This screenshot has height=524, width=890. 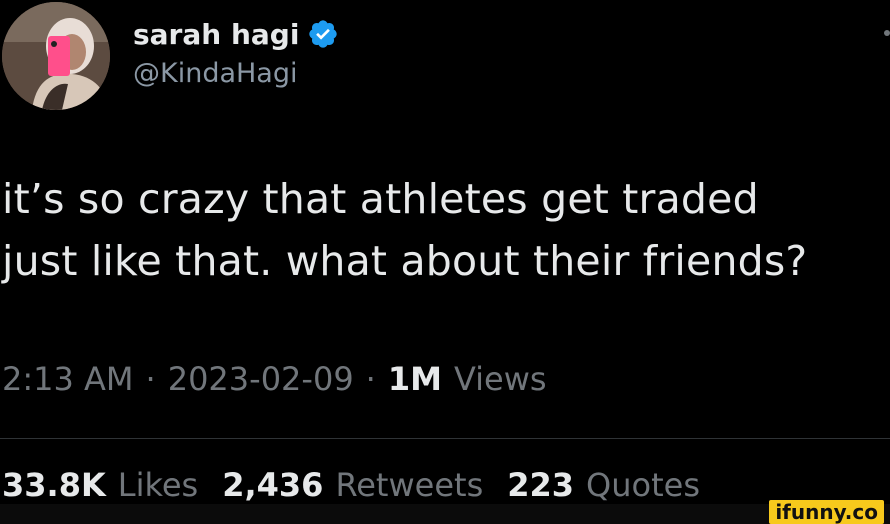 I want to click on more-options-icon, so click(x=887, y=33).